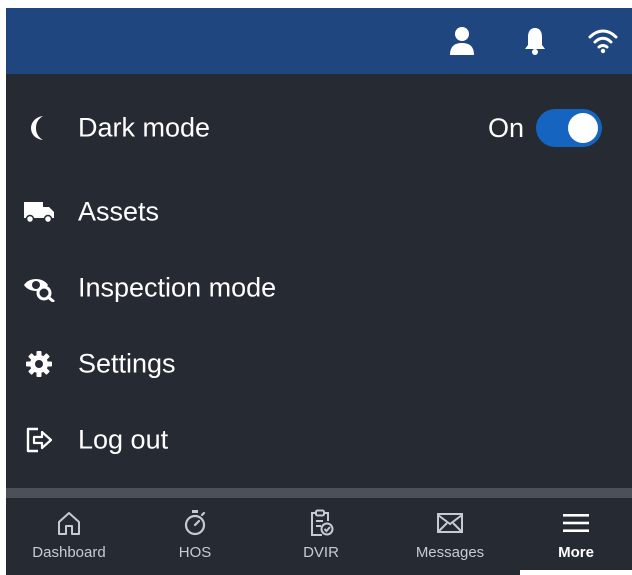 This screenshot has height=575, width=632. I want to click on nav-dashboard: Dashboard, so click(69, 536).